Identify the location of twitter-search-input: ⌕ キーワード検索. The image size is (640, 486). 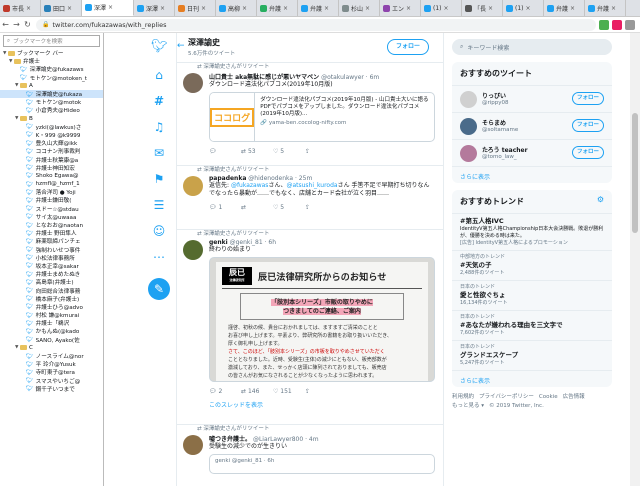
(532, 47).